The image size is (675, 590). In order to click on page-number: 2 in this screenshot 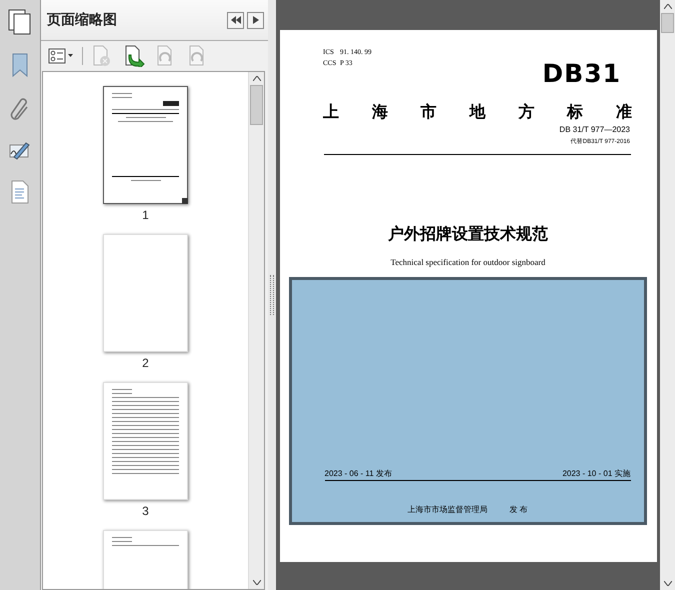, I will do `click(145, 363)`.